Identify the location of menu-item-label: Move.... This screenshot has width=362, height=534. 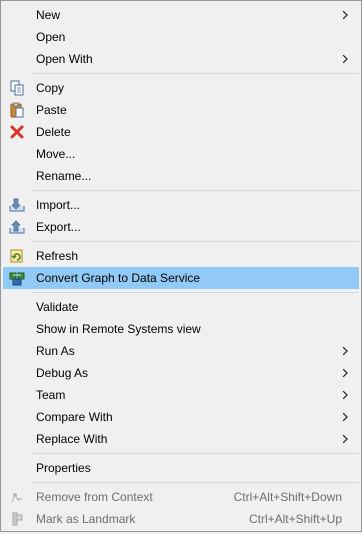
(56, 154).